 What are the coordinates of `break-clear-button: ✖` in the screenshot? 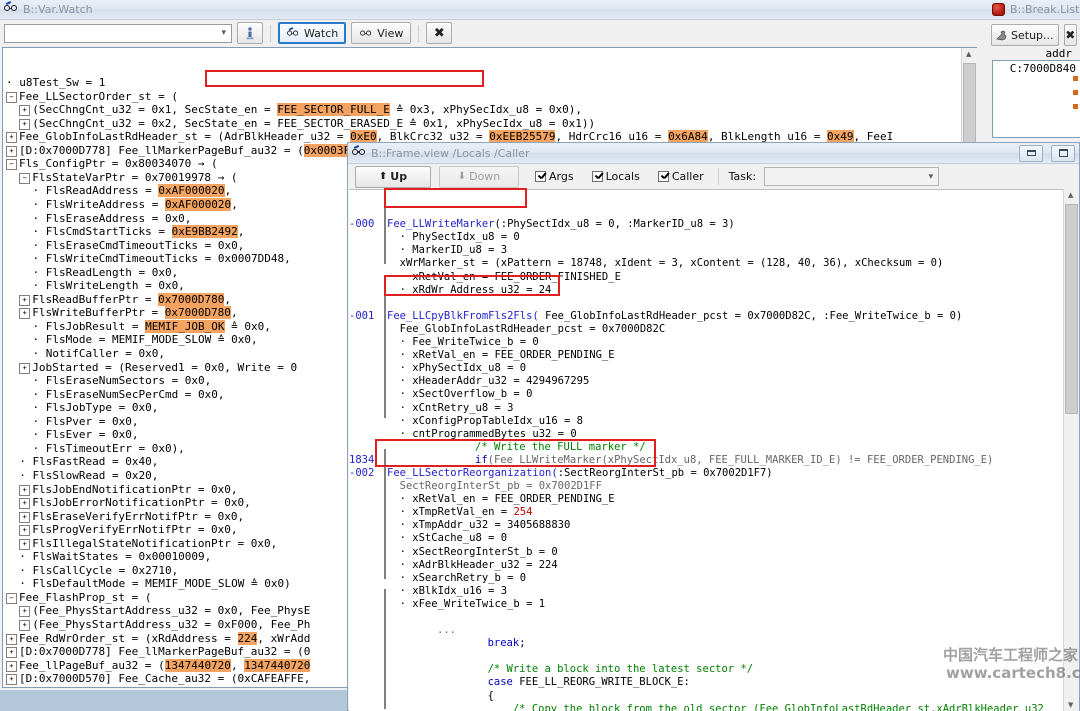 It's located at (1070, 35).